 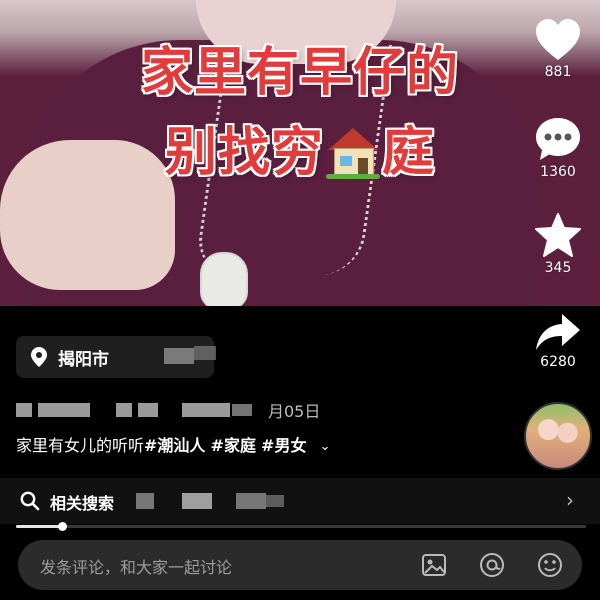 I want to click on post-caption: 家里有女儿的听听#潮汕人 #家庭 #男女 ⌄, so click(x=173, y=444).